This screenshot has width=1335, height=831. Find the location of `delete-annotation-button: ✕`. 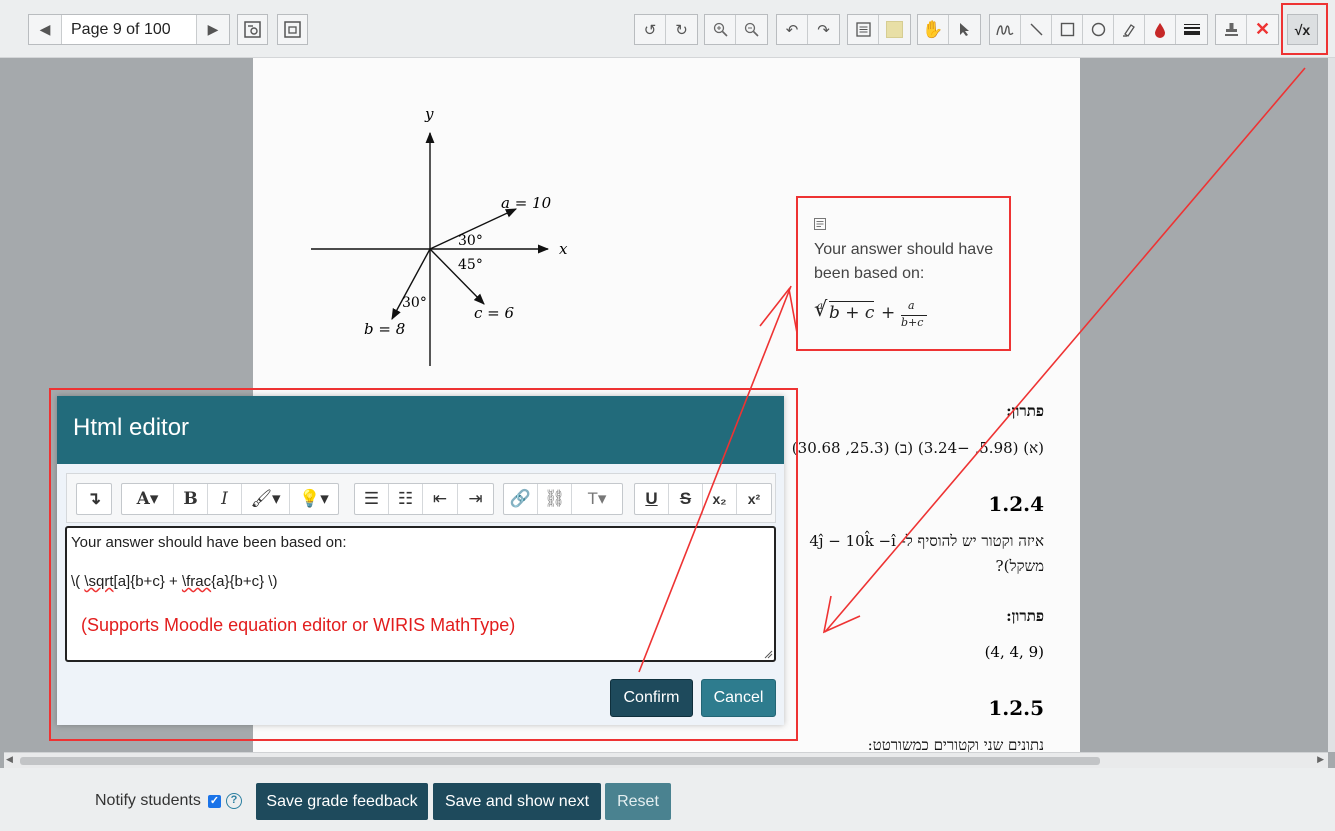

delete-annotation-button: ✕ is located at coordinates (1262, 29).